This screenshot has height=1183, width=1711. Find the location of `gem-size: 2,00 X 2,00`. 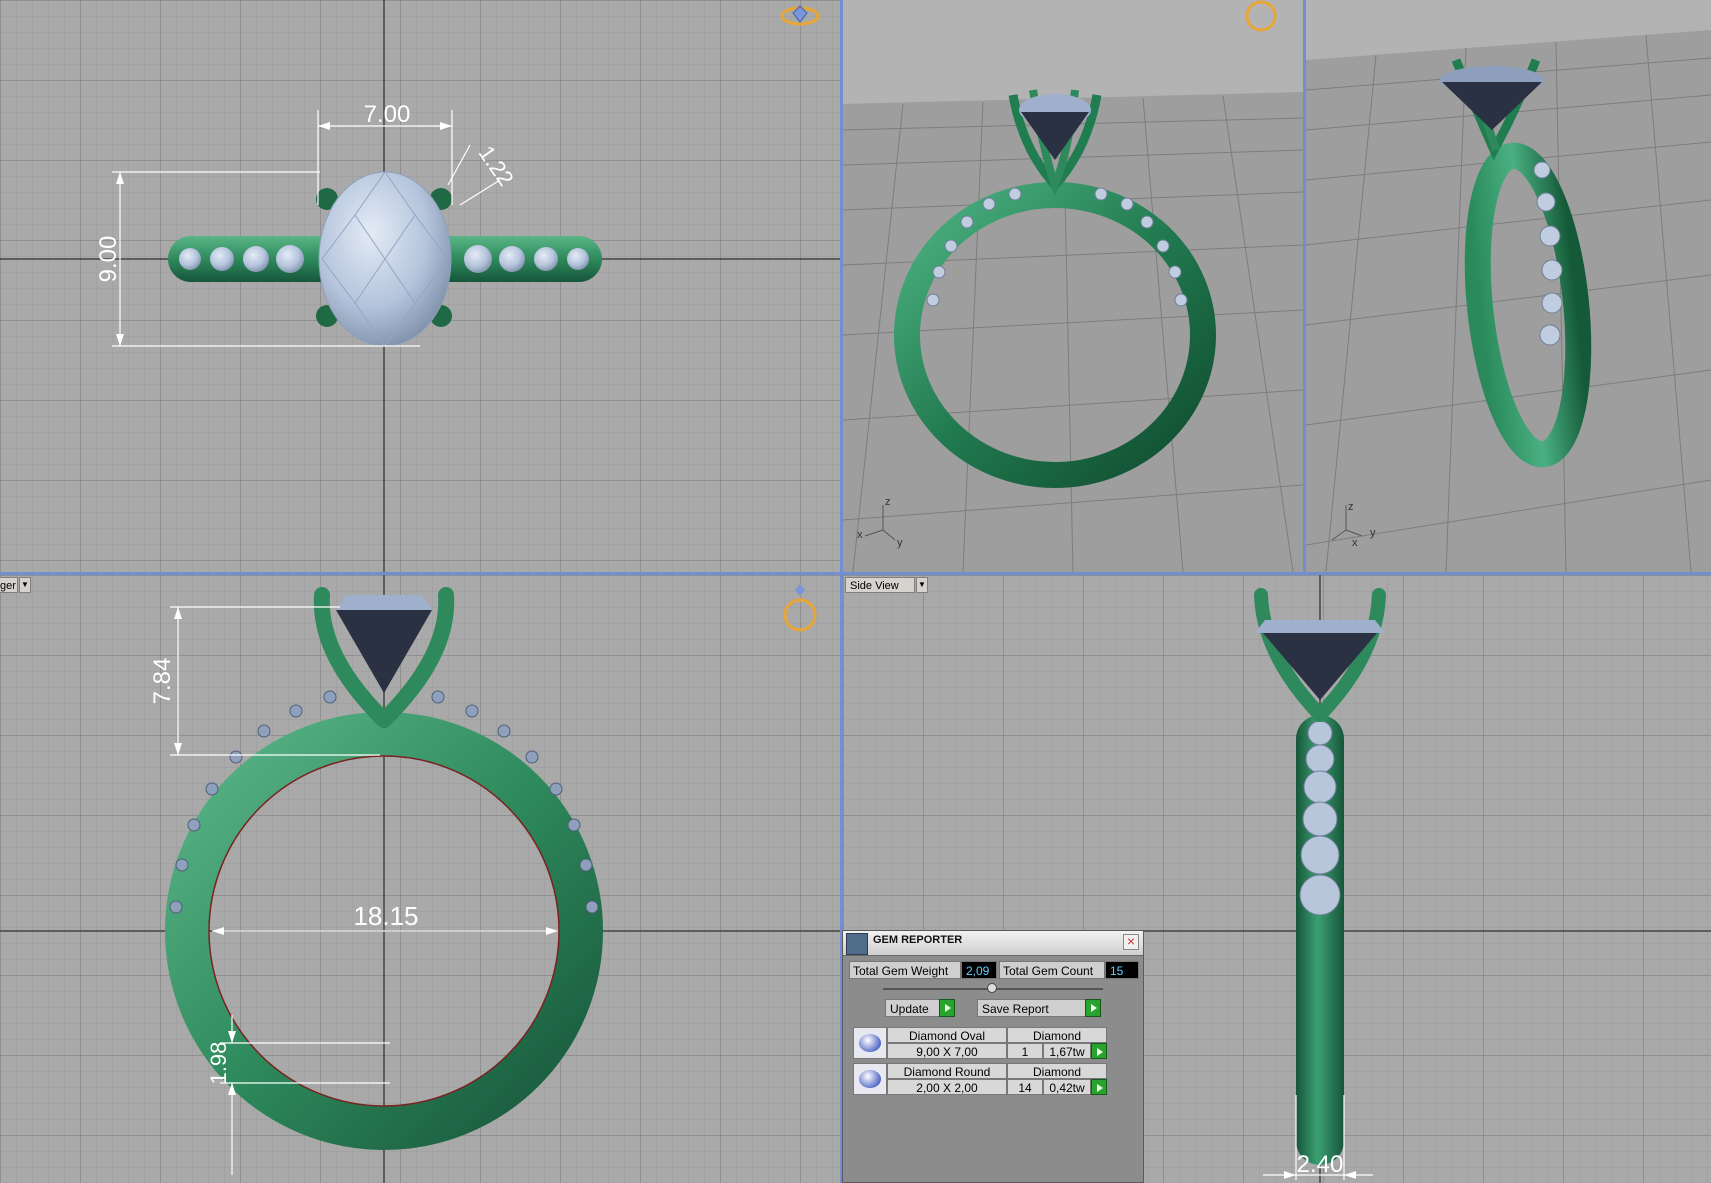

gem-size: 2,00 X 2,00 is located at coordinates (947, 1087).